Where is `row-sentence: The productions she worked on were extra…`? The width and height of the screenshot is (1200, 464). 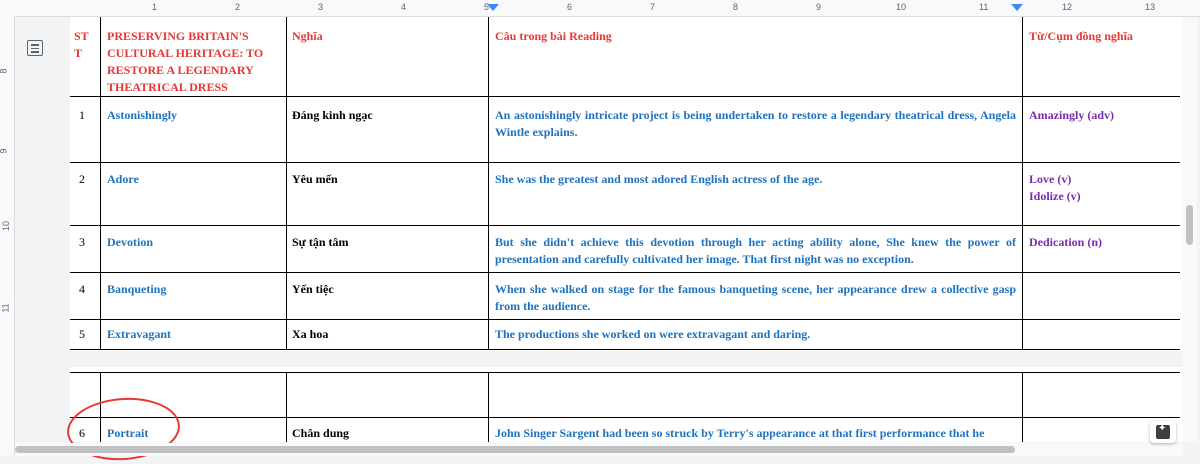
row-sentence: The productions she worked on were extra… is located at coordinates (653, 334).